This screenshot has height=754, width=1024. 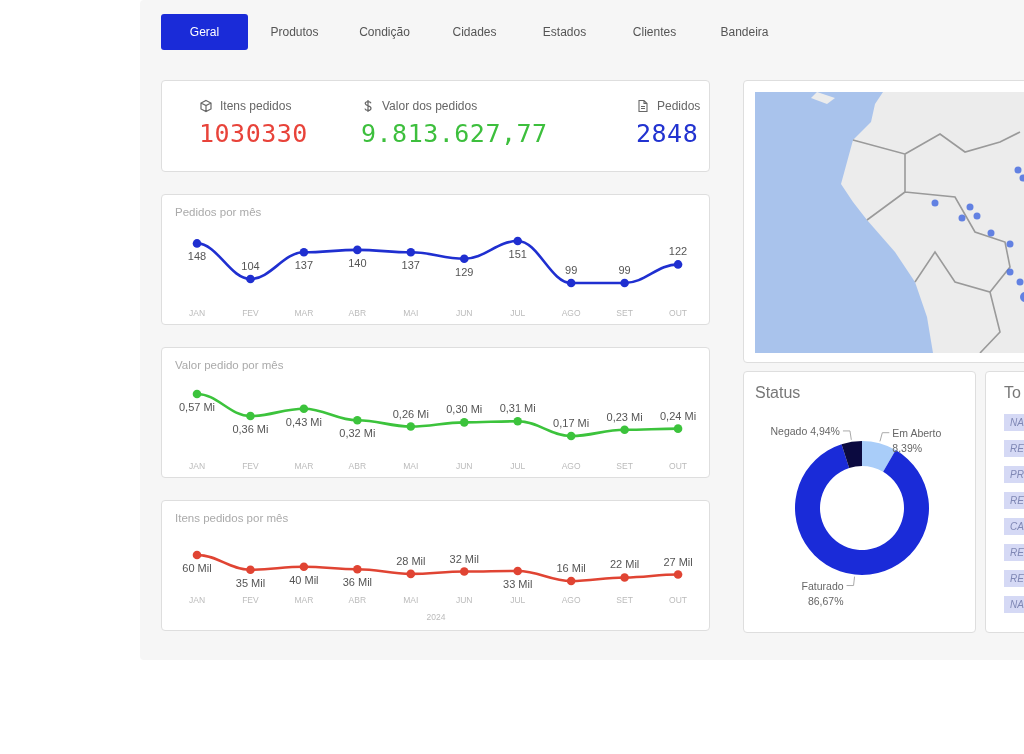 What do you see at coordinates (679, 106) in the screenshot?
I see `kpi-label: Pedidos` at bounding box center [679, 106].